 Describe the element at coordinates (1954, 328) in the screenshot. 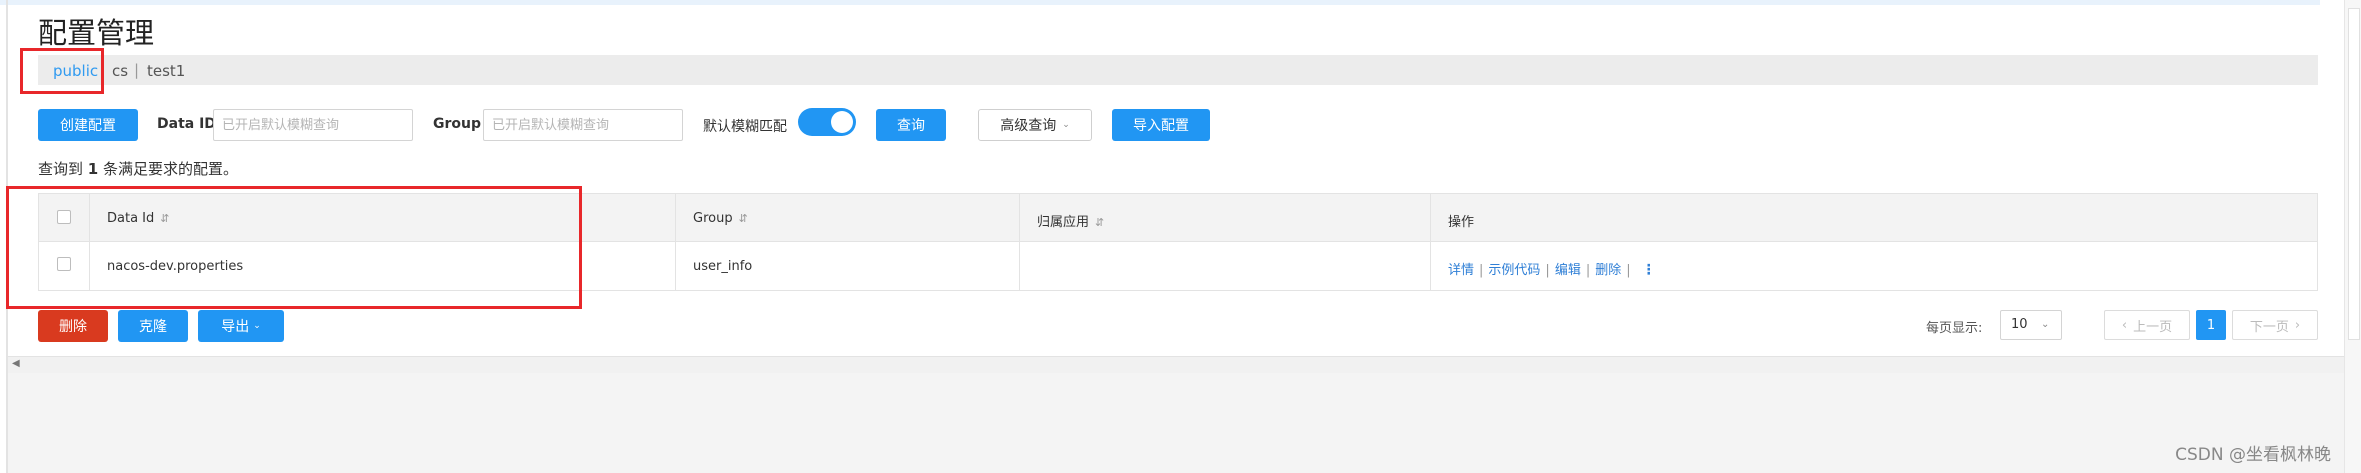

I see `page-size-label: 每页显示:` at that location.